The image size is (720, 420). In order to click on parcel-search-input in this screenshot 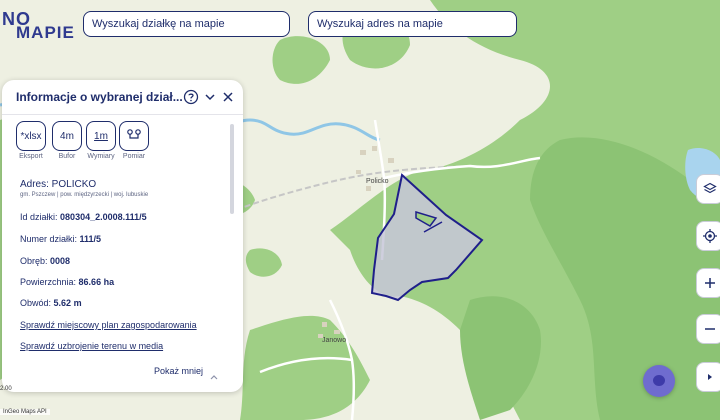, I will do `click(186, 24)`.